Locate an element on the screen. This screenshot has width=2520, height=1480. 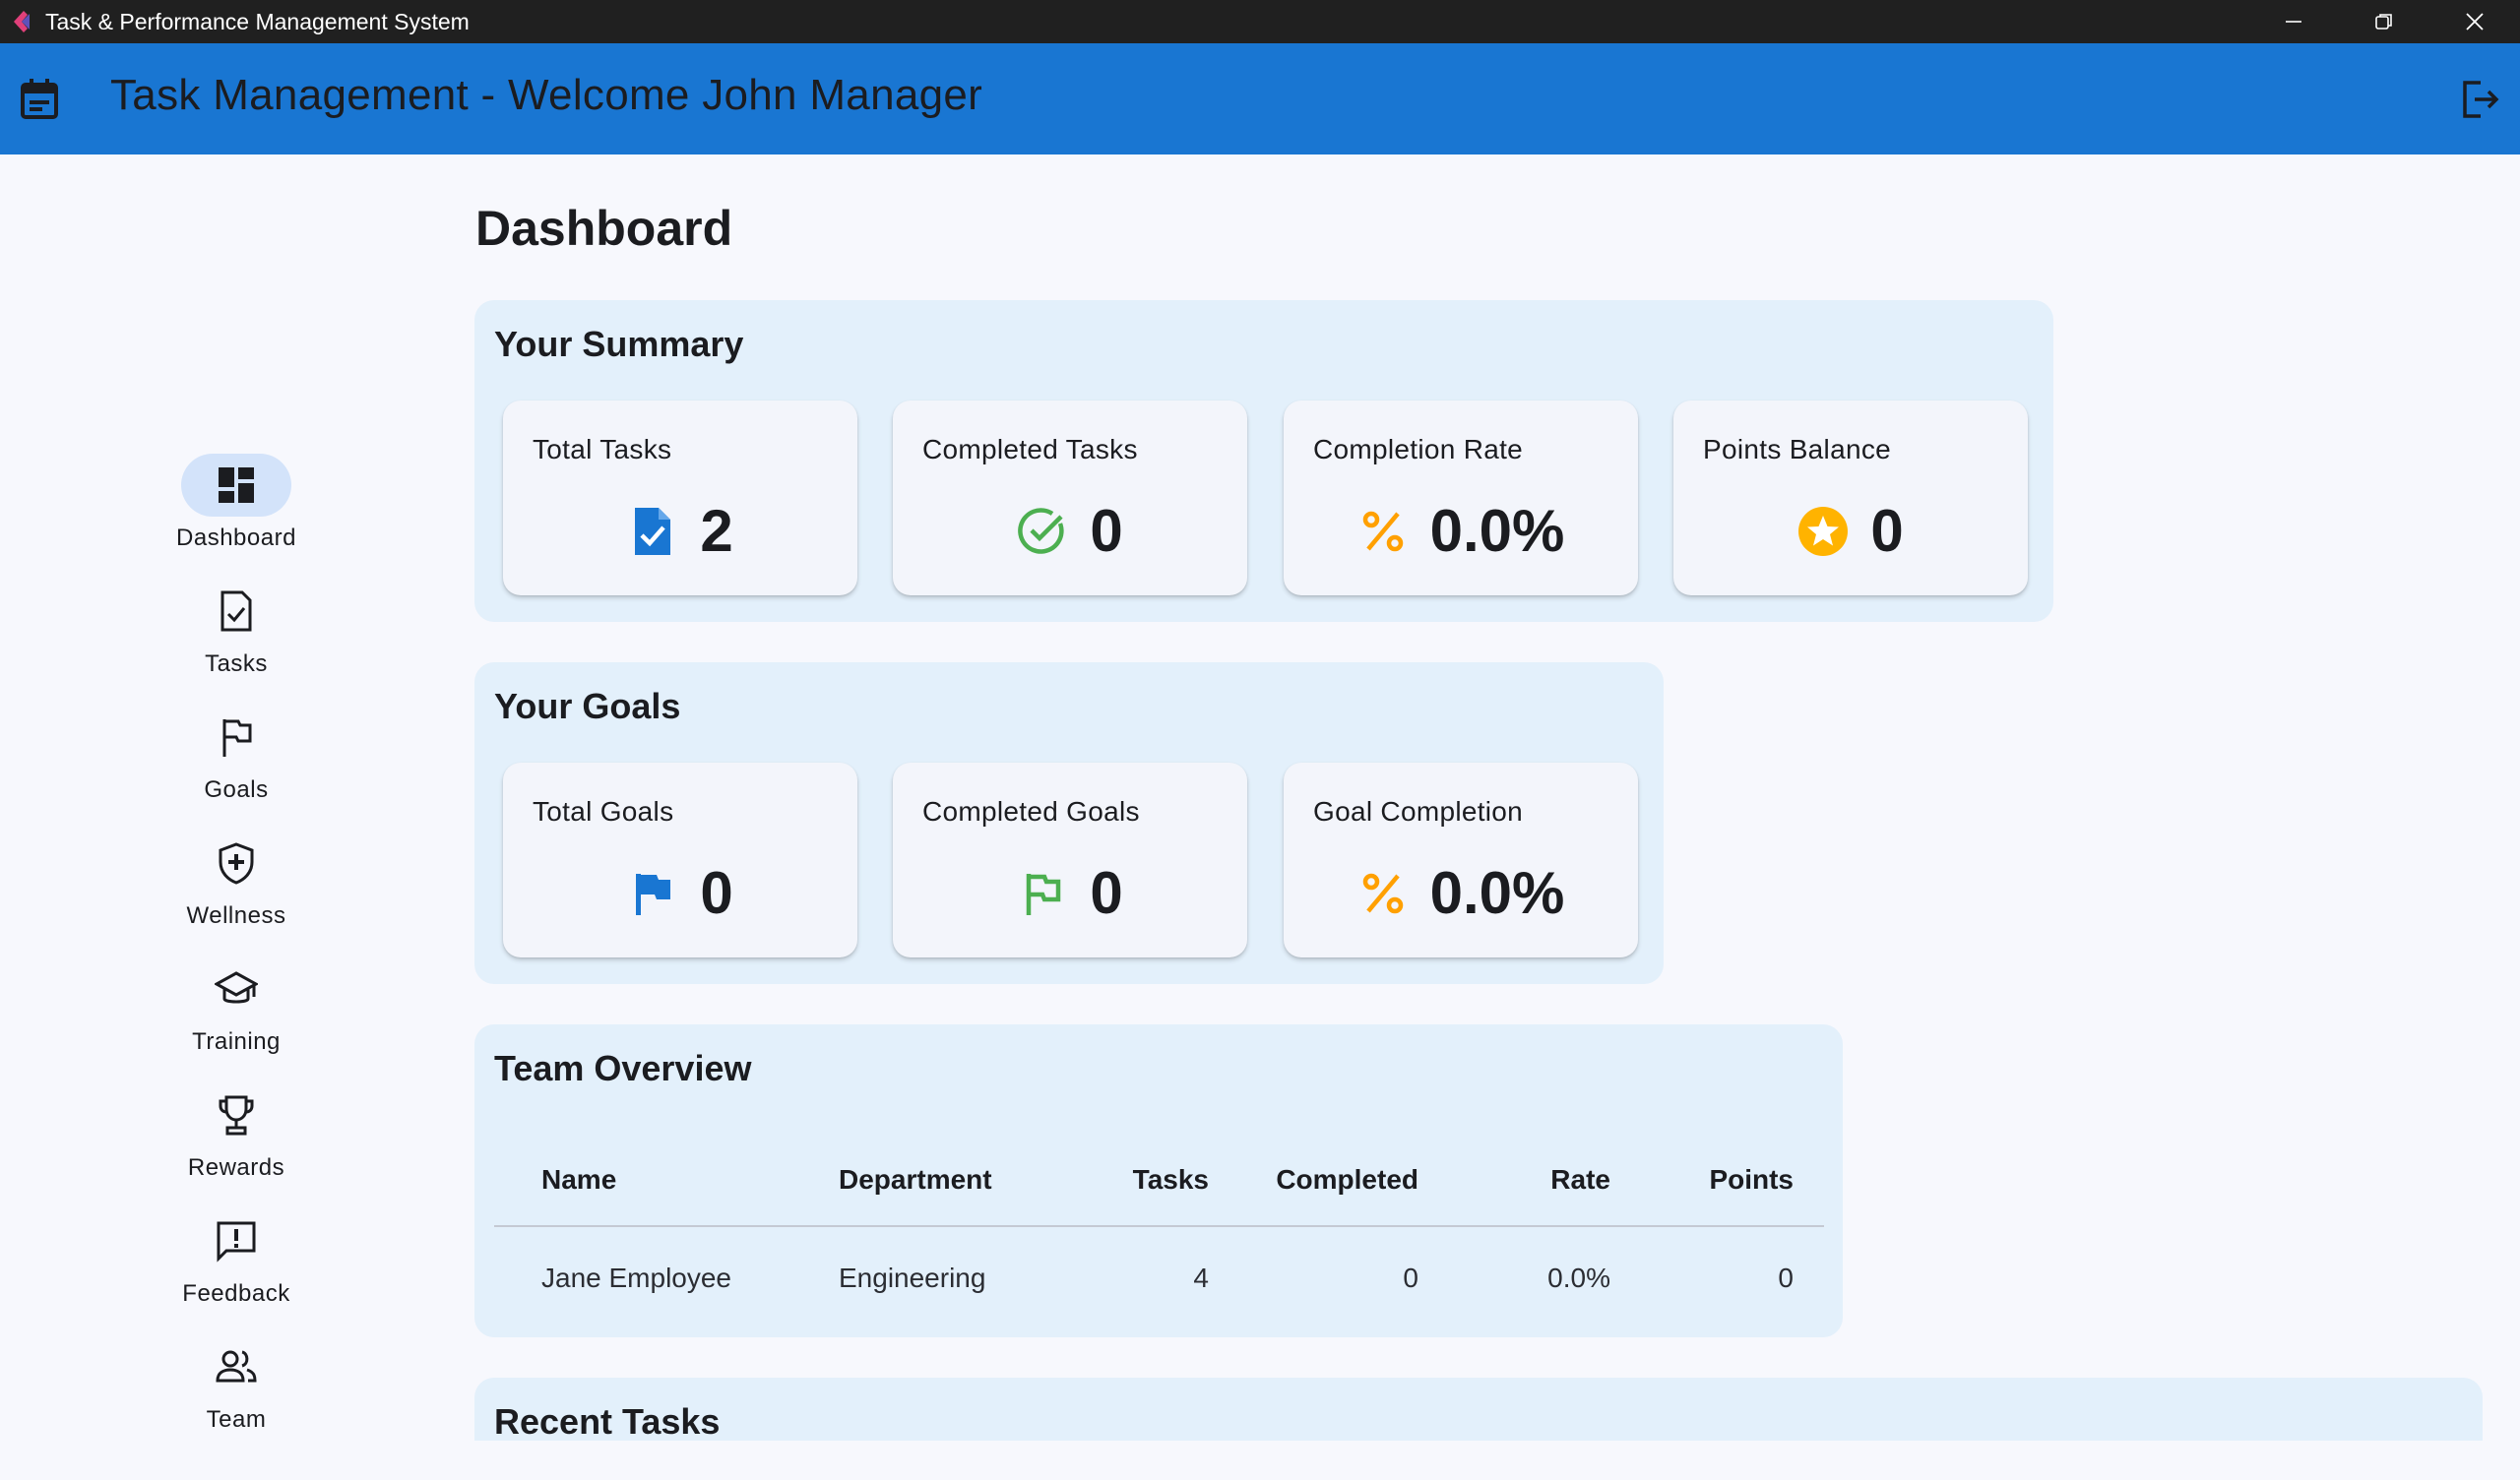
stat-card-points-balance: Points Balance 0 is located at coordinates (1850, 498).